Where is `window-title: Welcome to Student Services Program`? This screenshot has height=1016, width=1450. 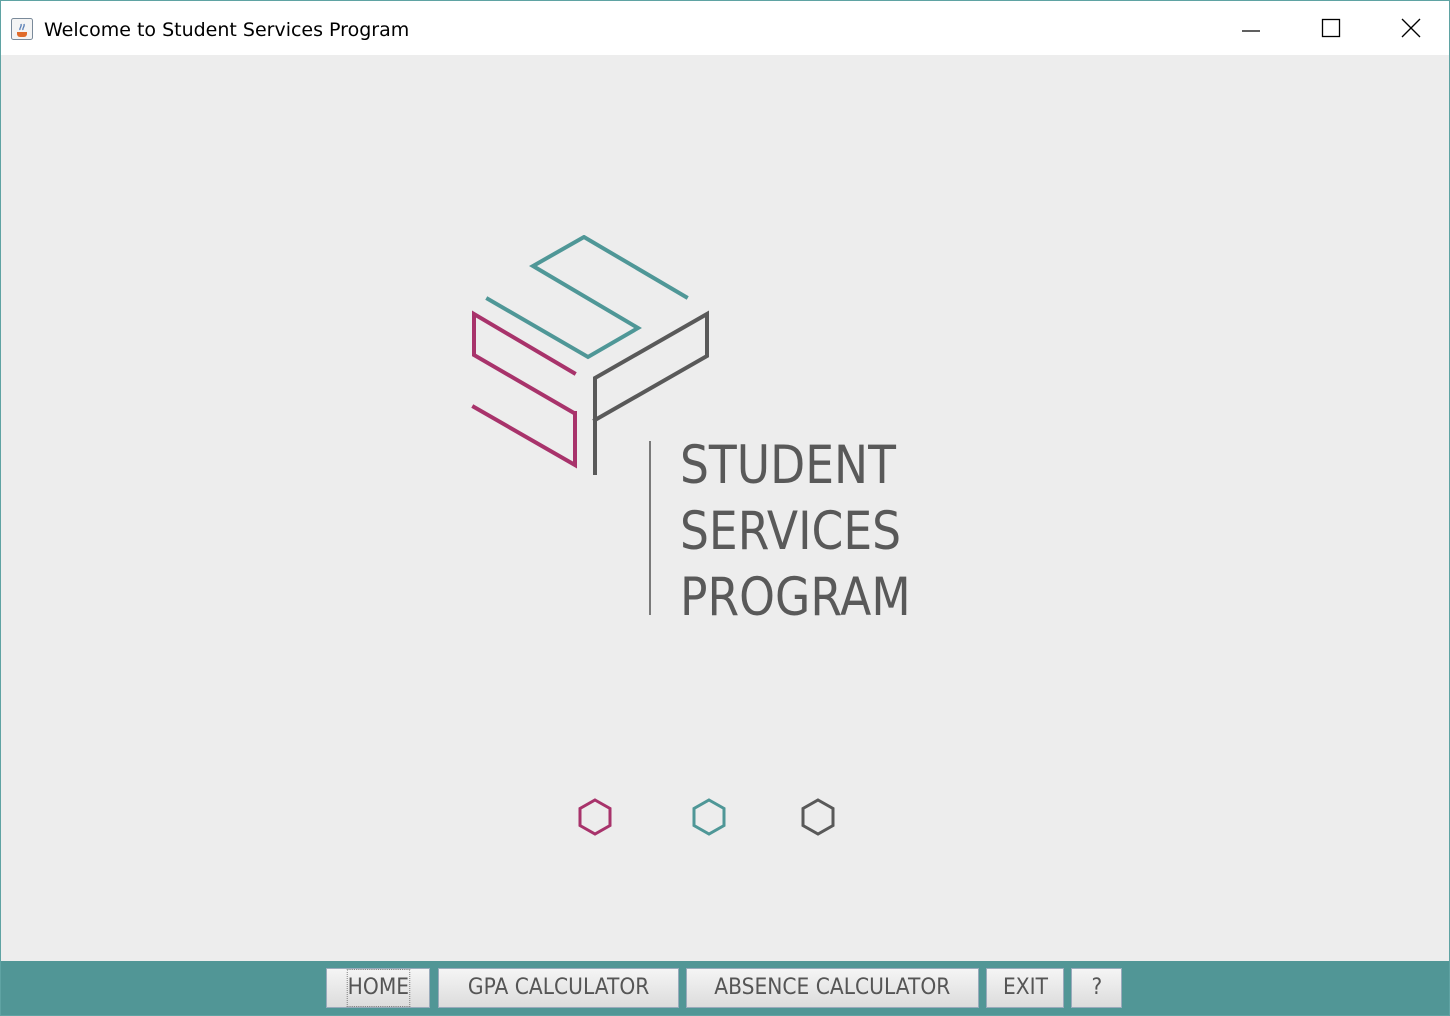 window-title: Welcome to Student Services Program is located at coordinates (227, 30).